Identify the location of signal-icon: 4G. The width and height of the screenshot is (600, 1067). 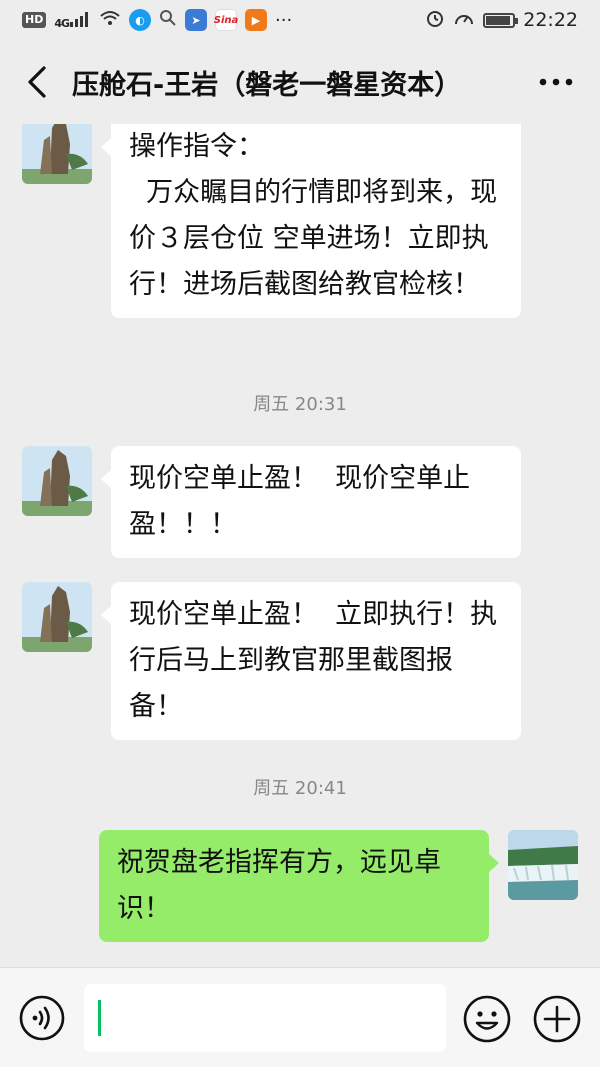
(72, 20).